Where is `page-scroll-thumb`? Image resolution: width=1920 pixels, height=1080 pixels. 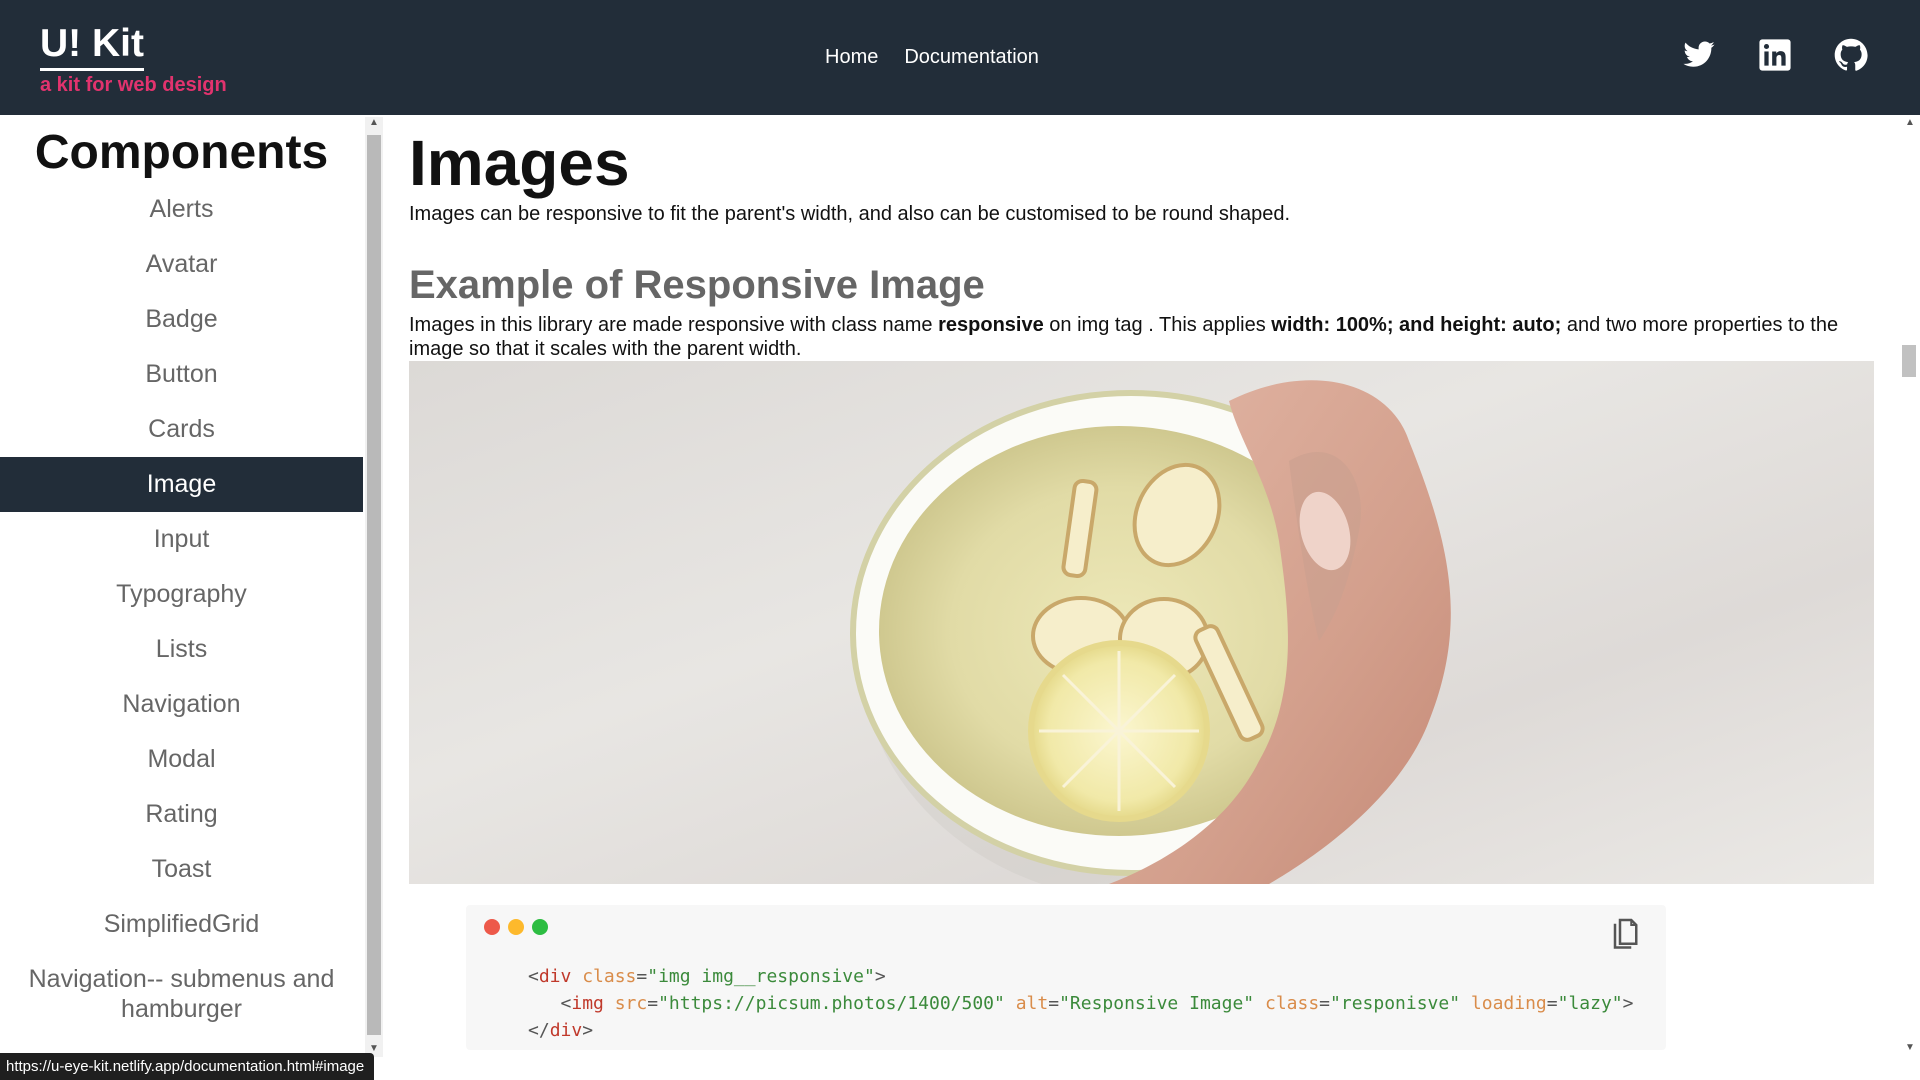 page-scroll-thumb is located at coordinates (1909, 361).